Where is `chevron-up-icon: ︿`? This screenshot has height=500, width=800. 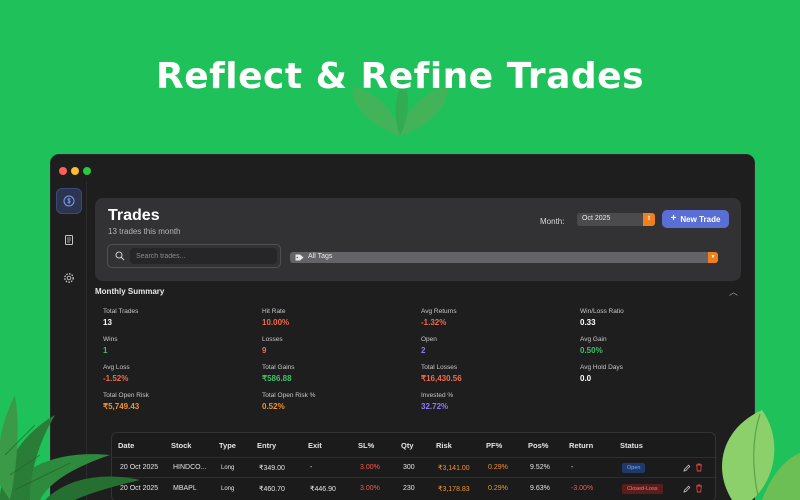 chevron-up-icon: ︿ is located at coordinates (733, 291).